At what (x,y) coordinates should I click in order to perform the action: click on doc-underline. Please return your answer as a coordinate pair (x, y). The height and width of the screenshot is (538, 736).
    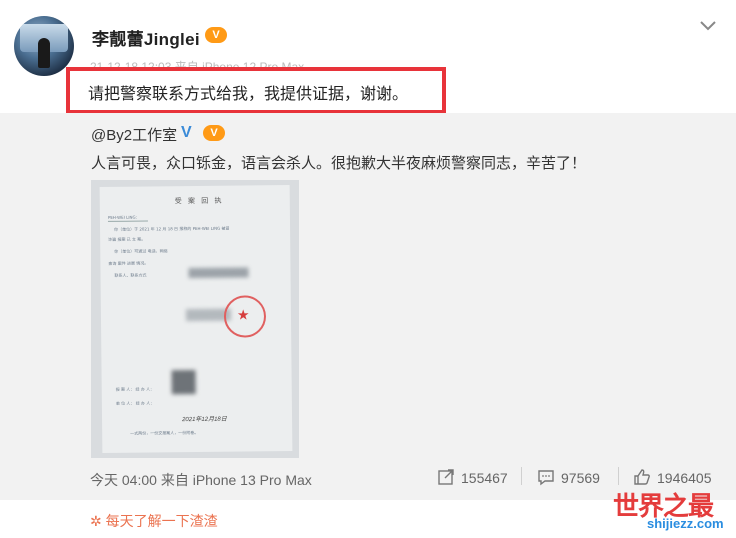
    Looking at the image, I should click on (127, 221).